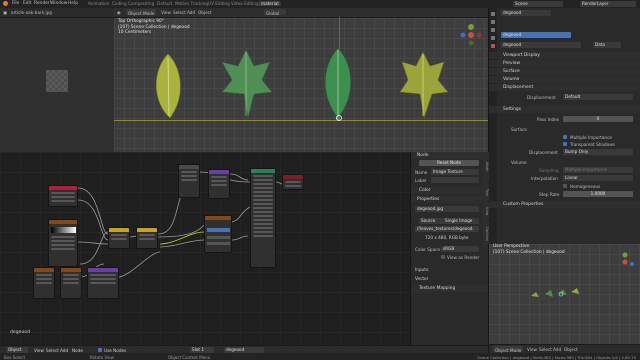  I want to click on interpolation-dropdown: Linear, so click(598, 178).